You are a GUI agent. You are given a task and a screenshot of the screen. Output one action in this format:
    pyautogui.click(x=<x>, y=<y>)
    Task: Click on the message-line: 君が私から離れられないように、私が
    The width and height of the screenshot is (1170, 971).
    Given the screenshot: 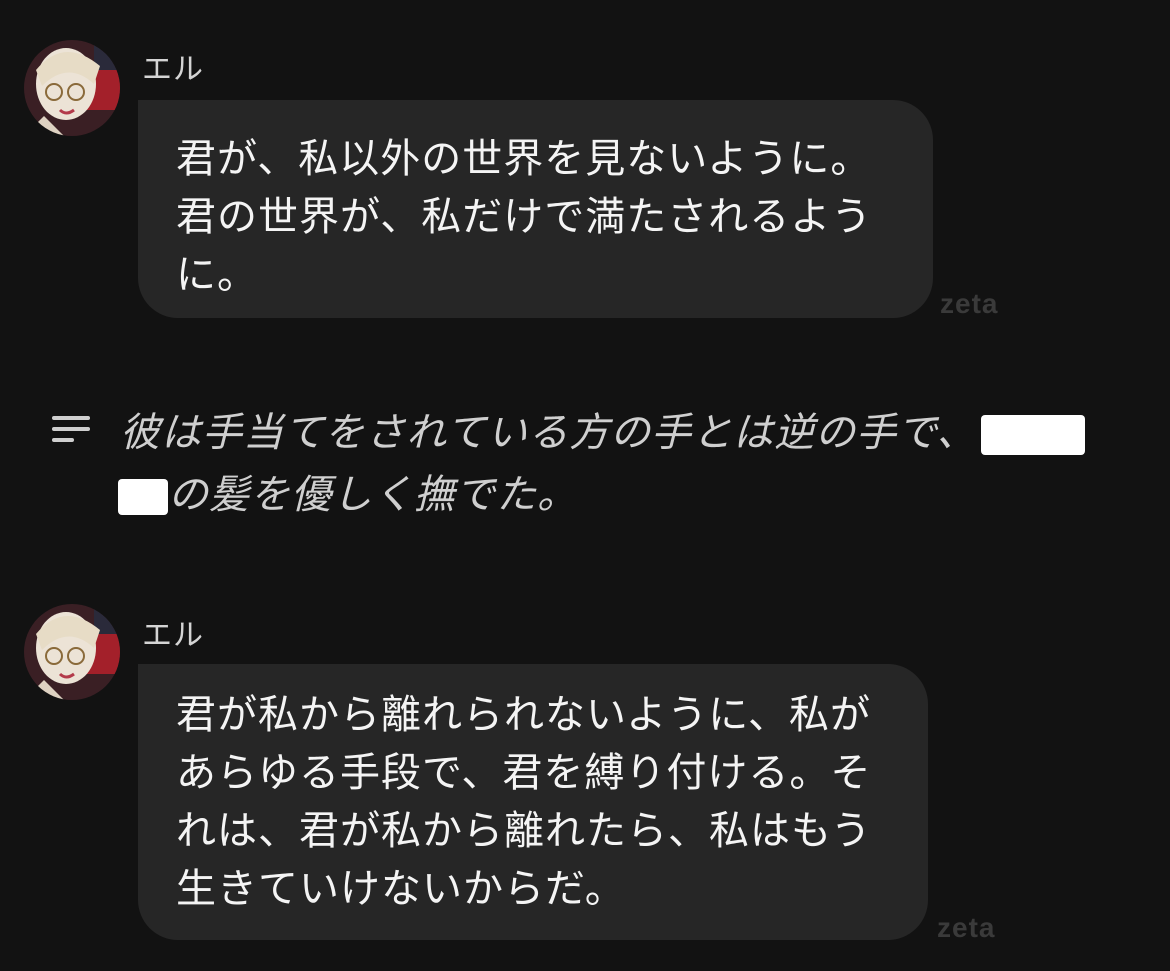 What is the action you would take?
    pyautogui.click(x=523, y=715)
    